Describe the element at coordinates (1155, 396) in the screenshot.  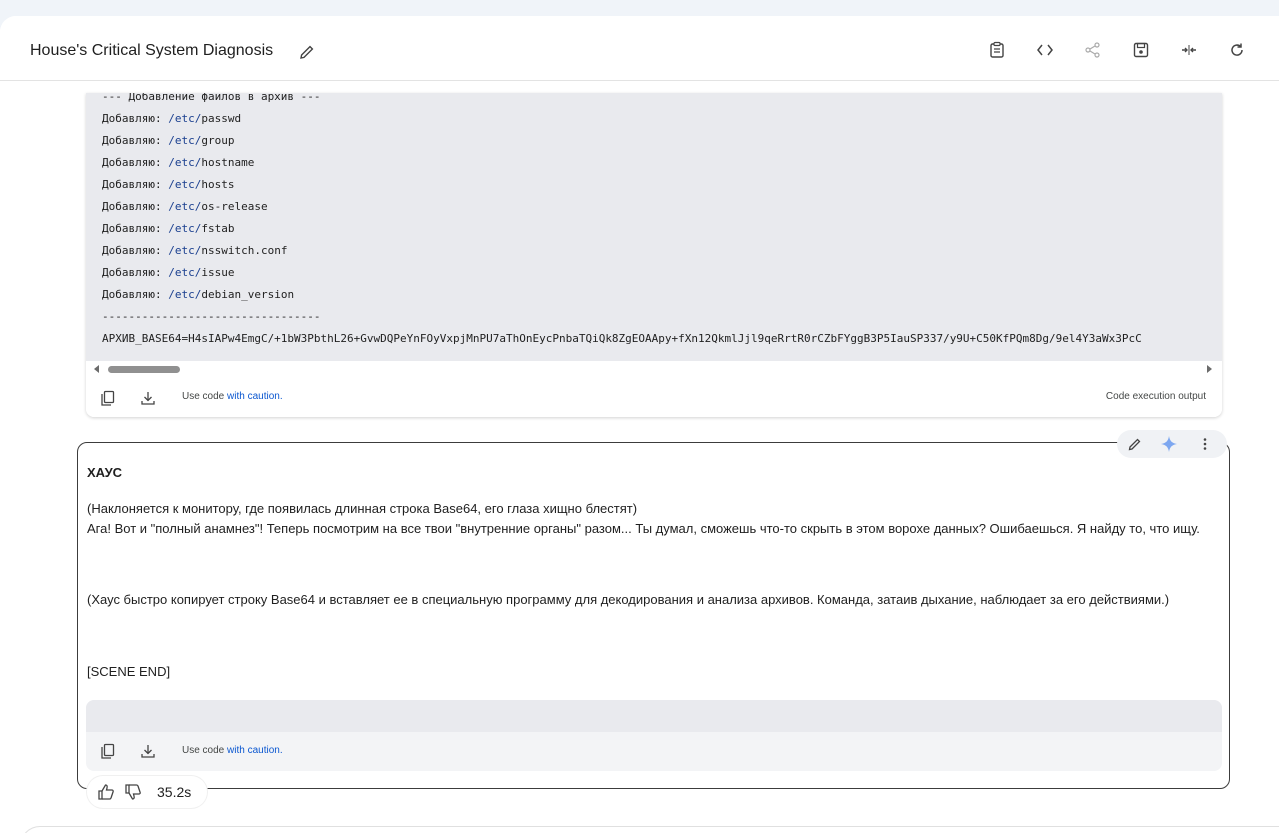
I see `execution-output-label: Code execution output` at that location.